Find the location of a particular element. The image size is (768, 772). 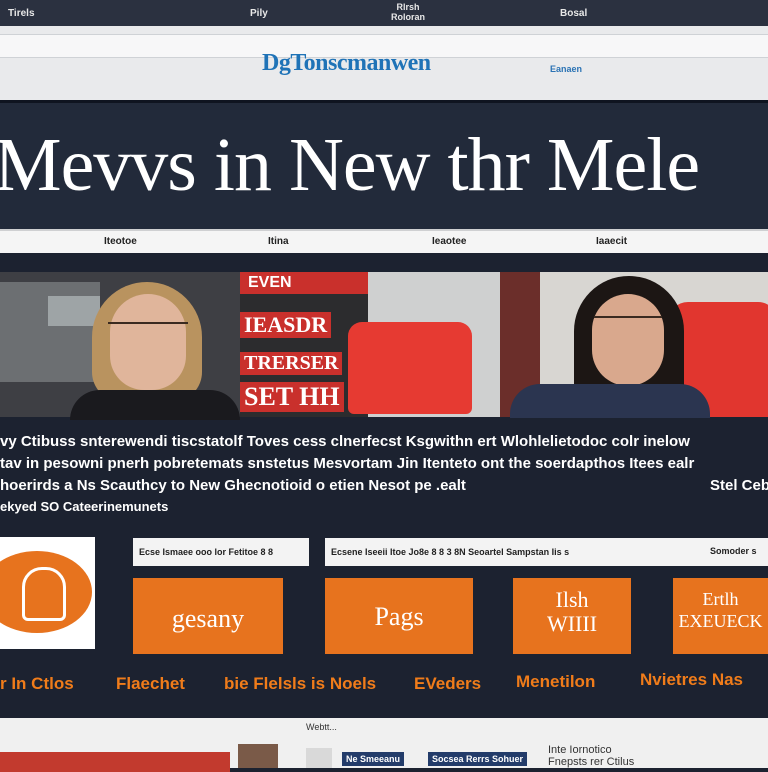

sign-line-3: SET HH is located at coordinates (292, 397).